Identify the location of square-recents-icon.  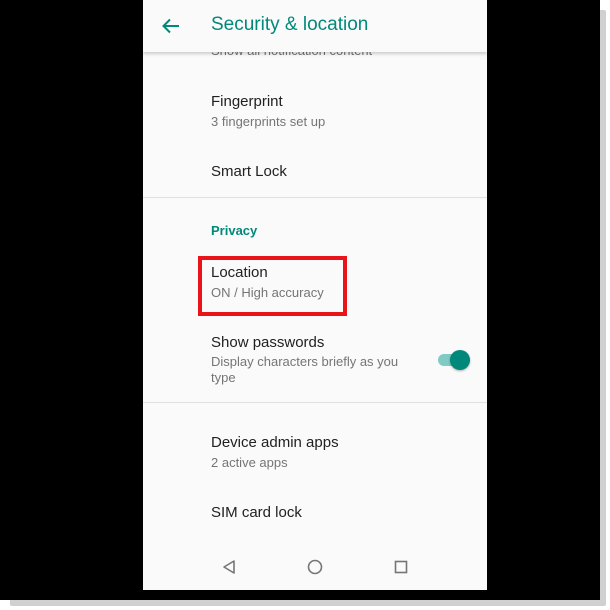
(401, 567).